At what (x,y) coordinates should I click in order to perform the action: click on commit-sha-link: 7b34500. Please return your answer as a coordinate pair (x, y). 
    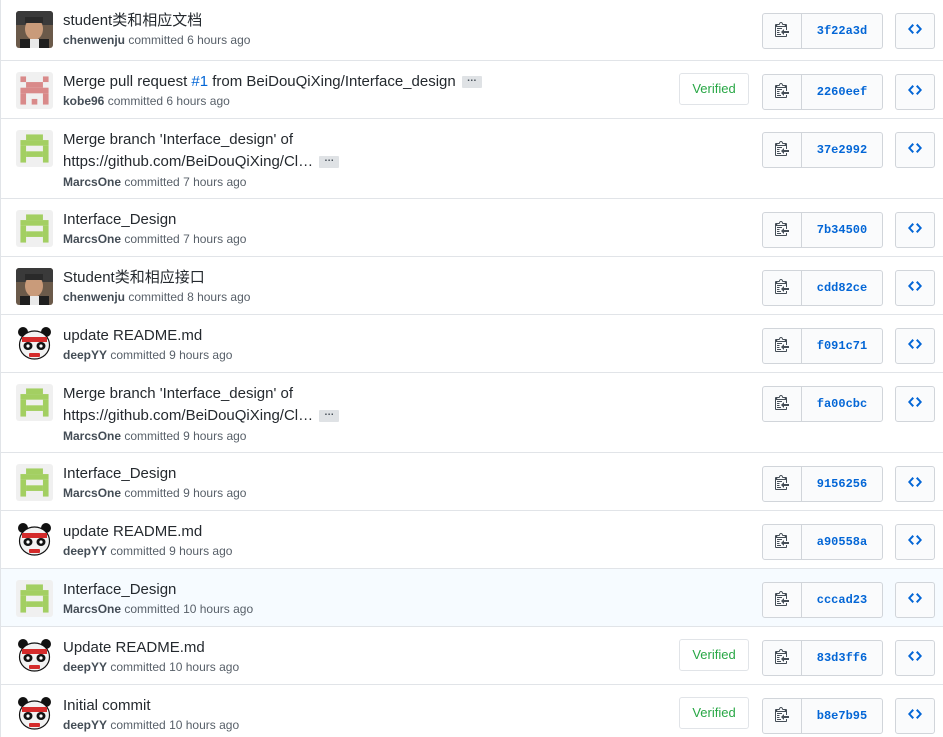
    Looking at the image, I should click on (842, 230).